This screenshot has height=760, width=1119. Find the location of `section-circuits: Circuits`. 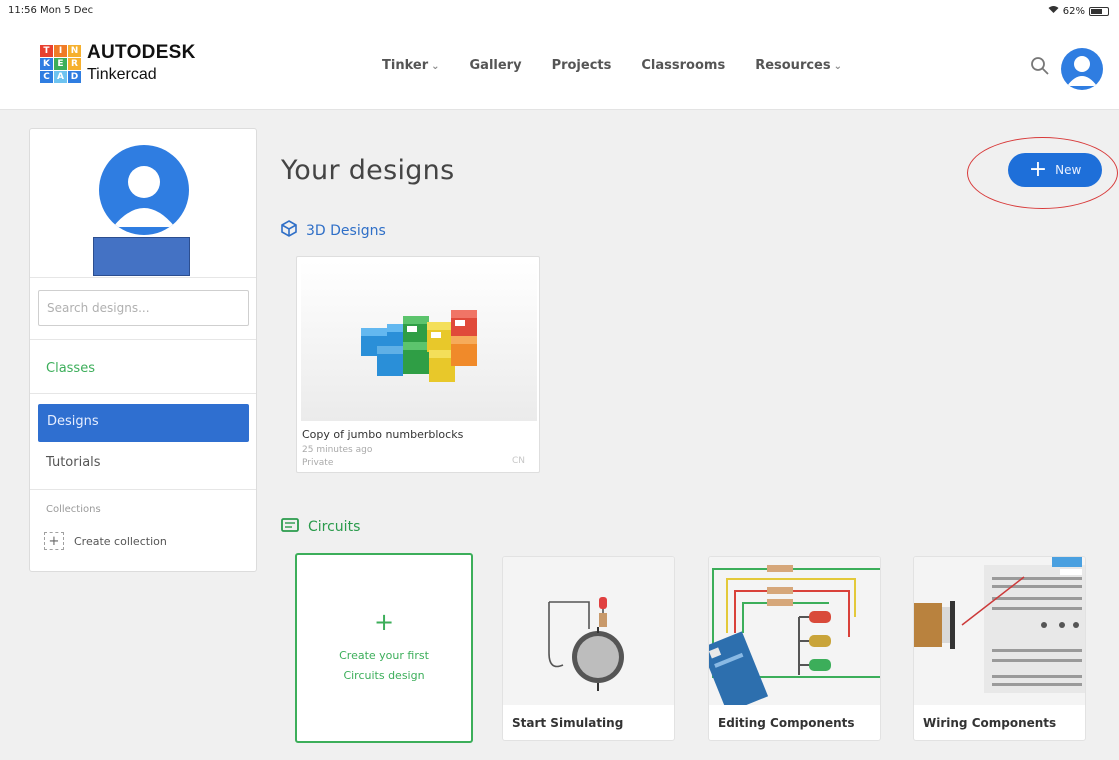

section-circuits: Circuits is located at coordinates (320, 527).